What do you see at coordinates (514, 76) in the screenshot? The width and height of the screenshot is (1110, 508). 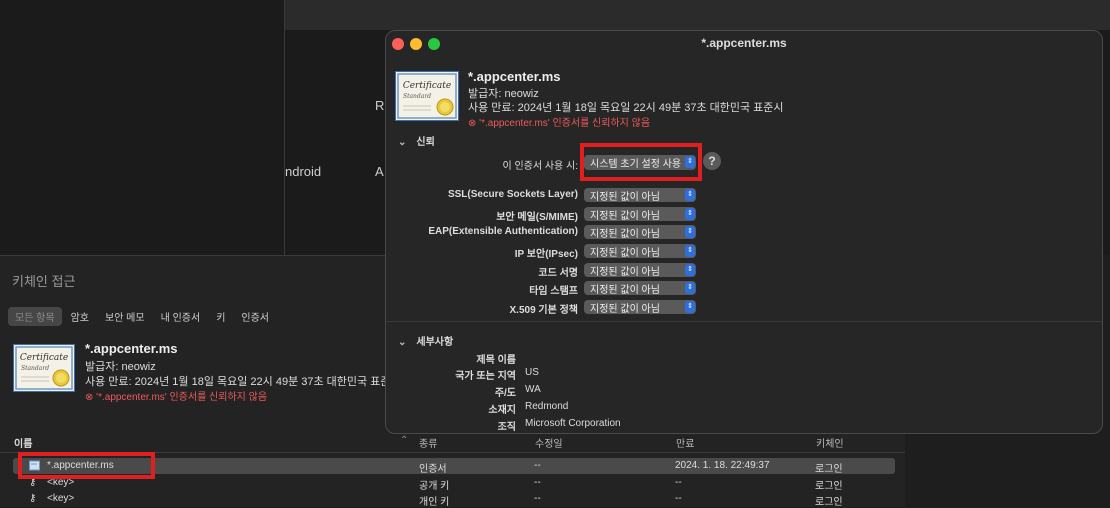 I see `cert-name: *.appcenter.ms` at bounding box center [514, 76].